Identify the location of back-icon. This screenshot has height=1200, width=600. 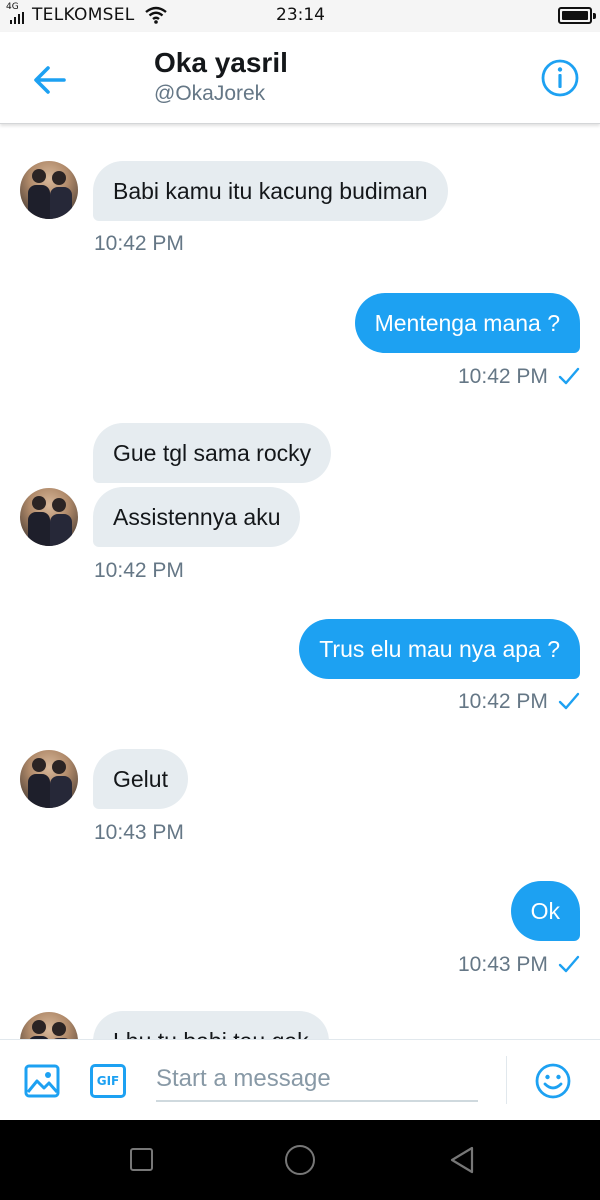
(462, 1160).